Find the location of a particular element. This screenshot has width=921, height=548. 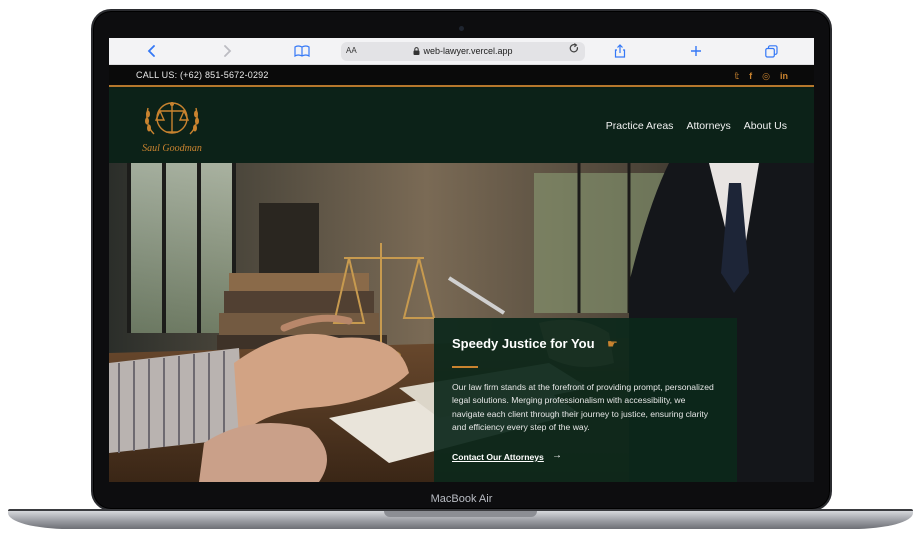

camera-icon is located at coordinates (461, 28).